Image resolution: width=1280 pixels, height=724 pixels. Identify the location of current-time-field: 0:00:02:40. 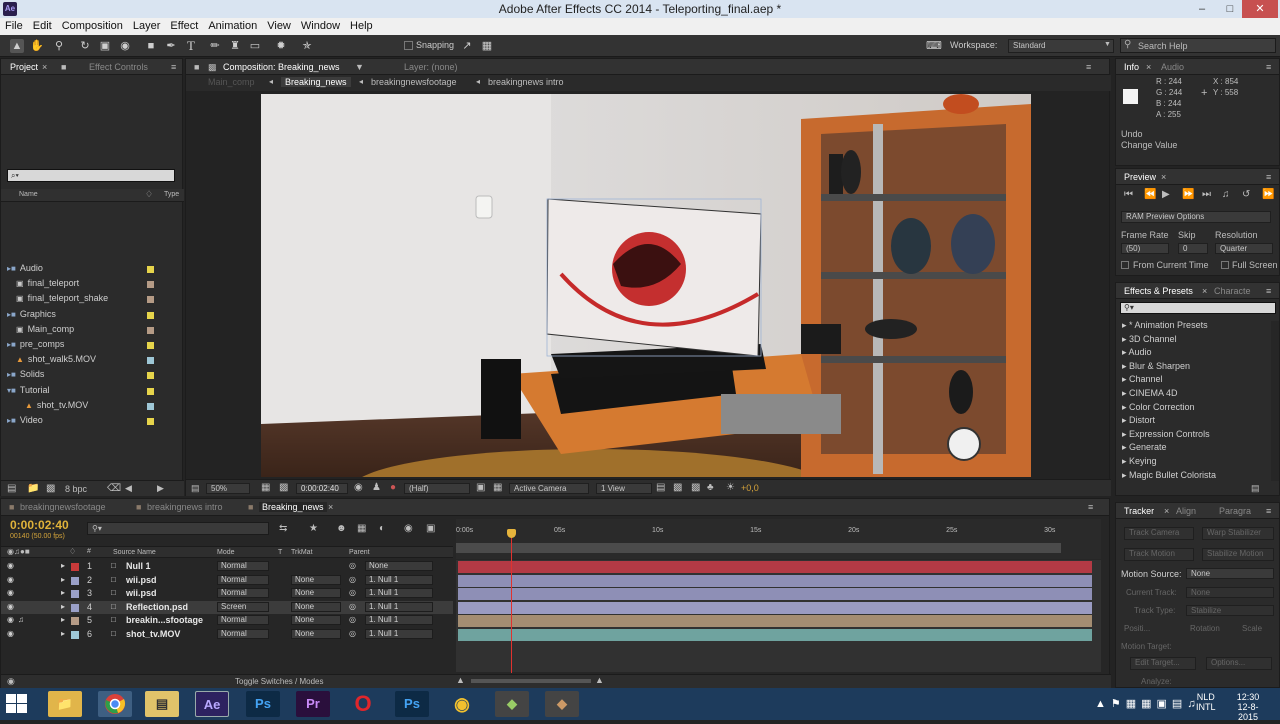
(322, 488).